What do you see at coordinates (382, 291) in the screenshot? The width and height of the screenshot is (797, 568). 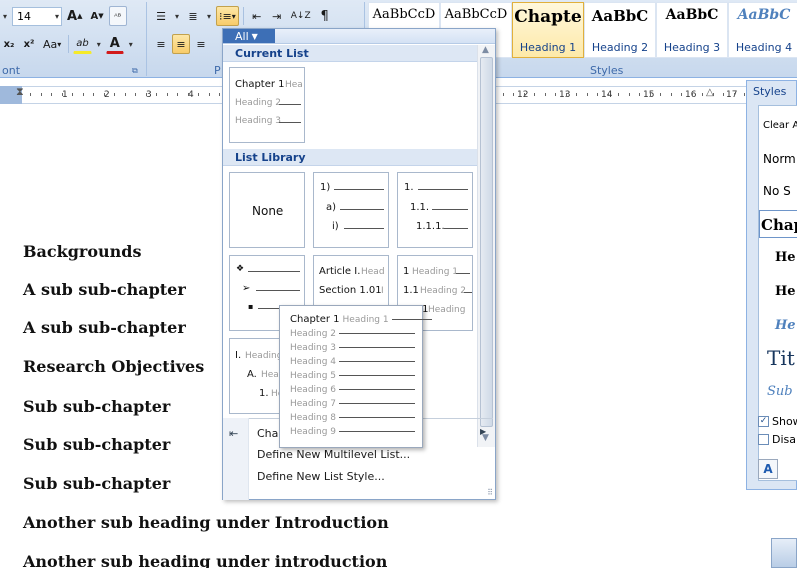 I see `list-level-2-hint: I` at bounding box center [382, 291].